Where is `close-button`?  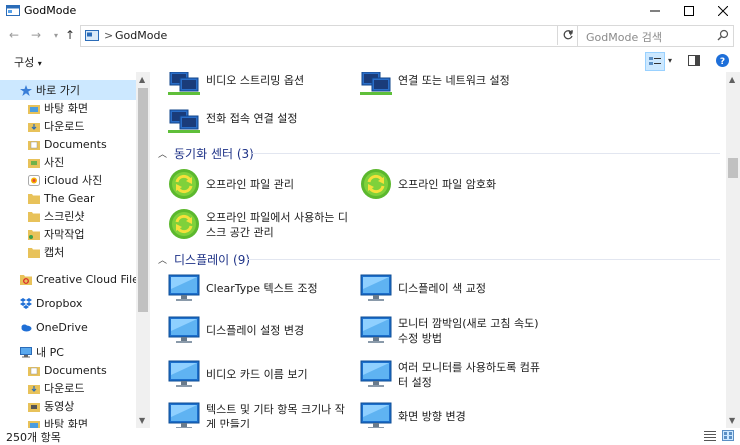
close-button is located at coordinates (723, 11).